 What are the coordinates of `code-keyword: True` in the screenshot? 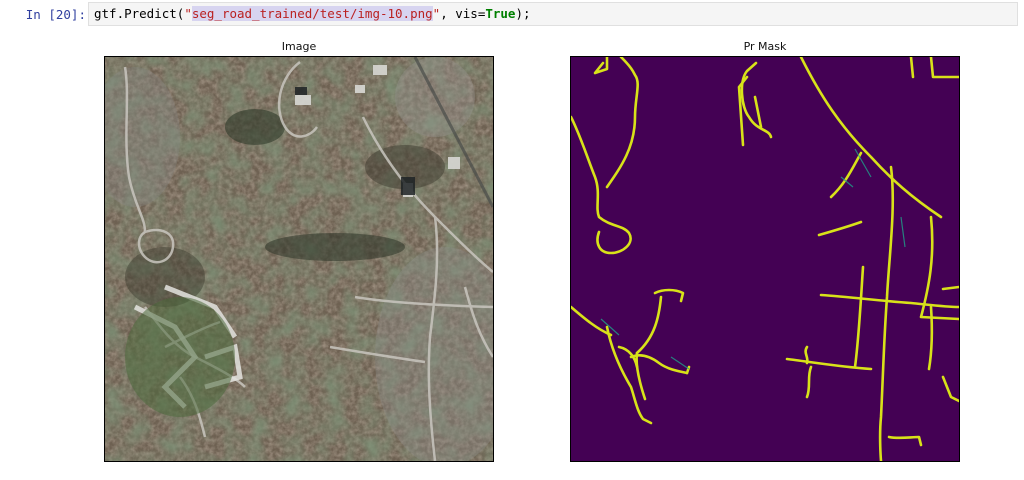 It's located at (500, 13).